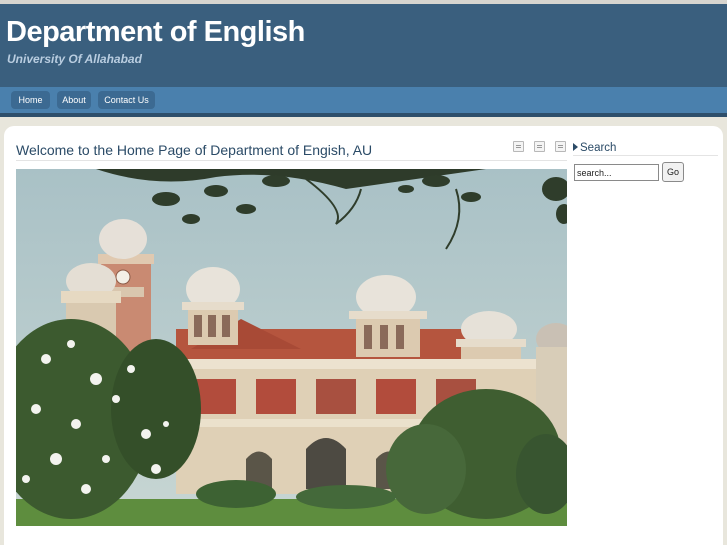 The image size is (727, 545). What do you see at coordinates (518, 146) in the screenshot?
I see `pdf-icon` at bounding box center [518, 146].